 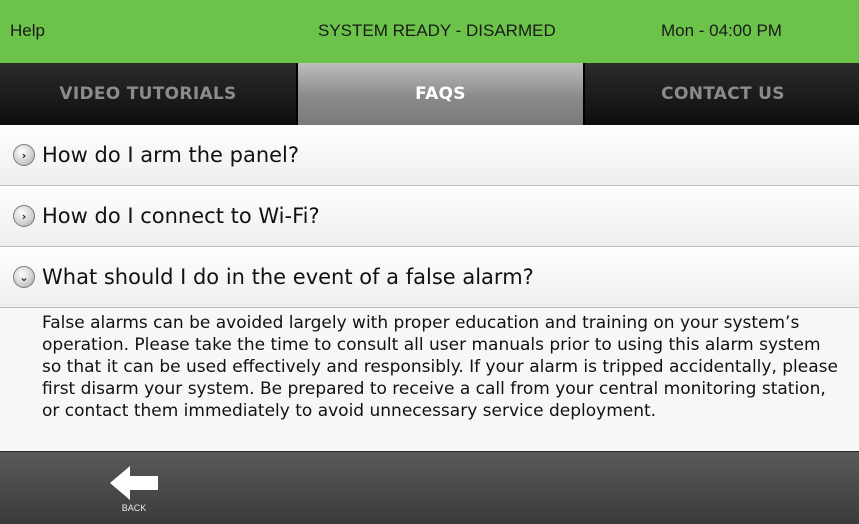 What do you see at coordinates (27, 31) in the screenshot?
I see `help-title: Help` at bounding box center [27, 31].